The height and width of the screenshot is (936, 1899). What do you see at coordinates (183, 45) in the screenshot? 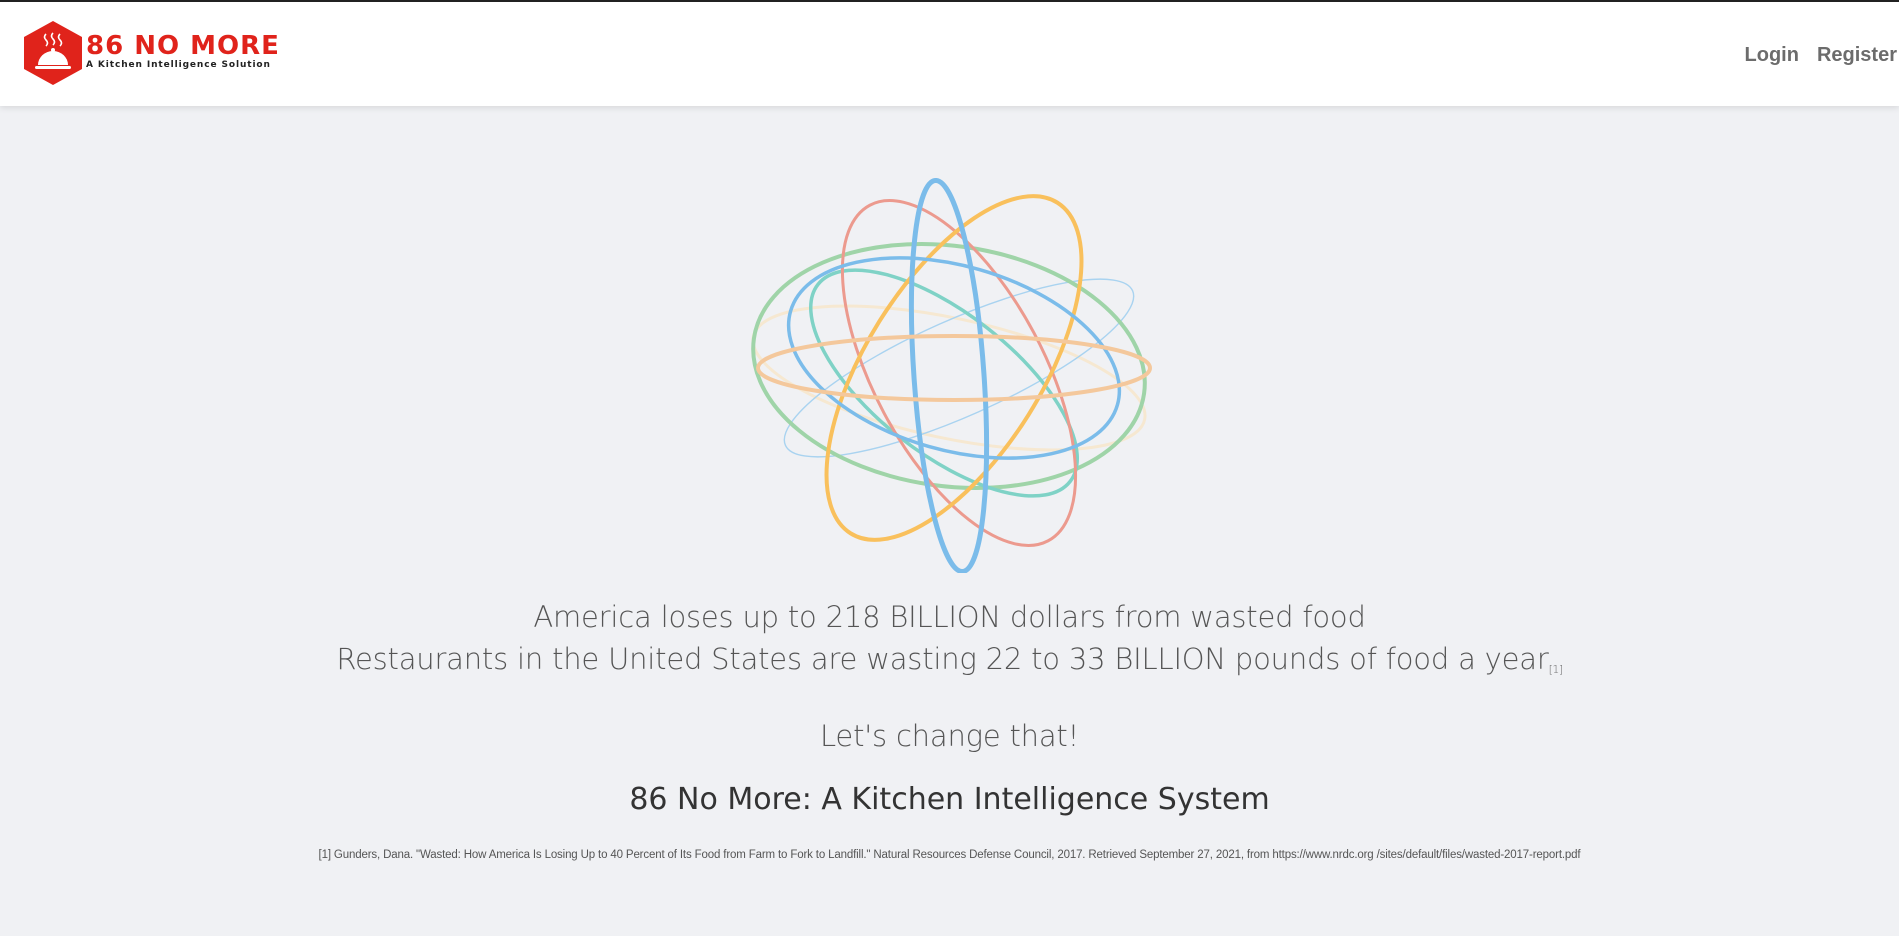
I see `brand-name: 86 NO MORE` at bounding box center [183, 45].